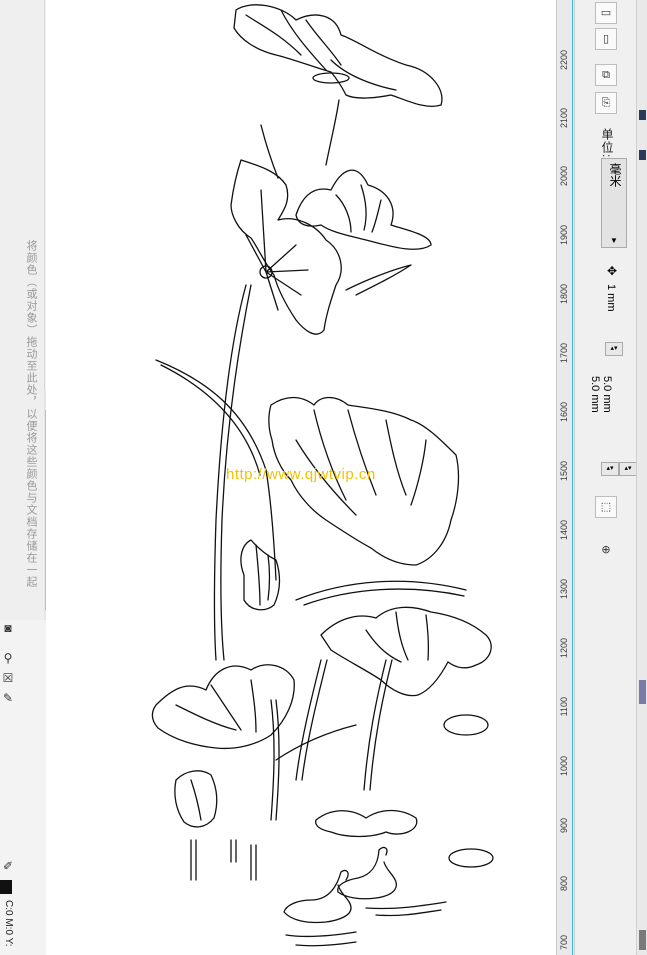 This screenshot has width=647, height=955. Describe the element at coordinates (642, 692) in the screenshot. I see `color-swatch` at that location.